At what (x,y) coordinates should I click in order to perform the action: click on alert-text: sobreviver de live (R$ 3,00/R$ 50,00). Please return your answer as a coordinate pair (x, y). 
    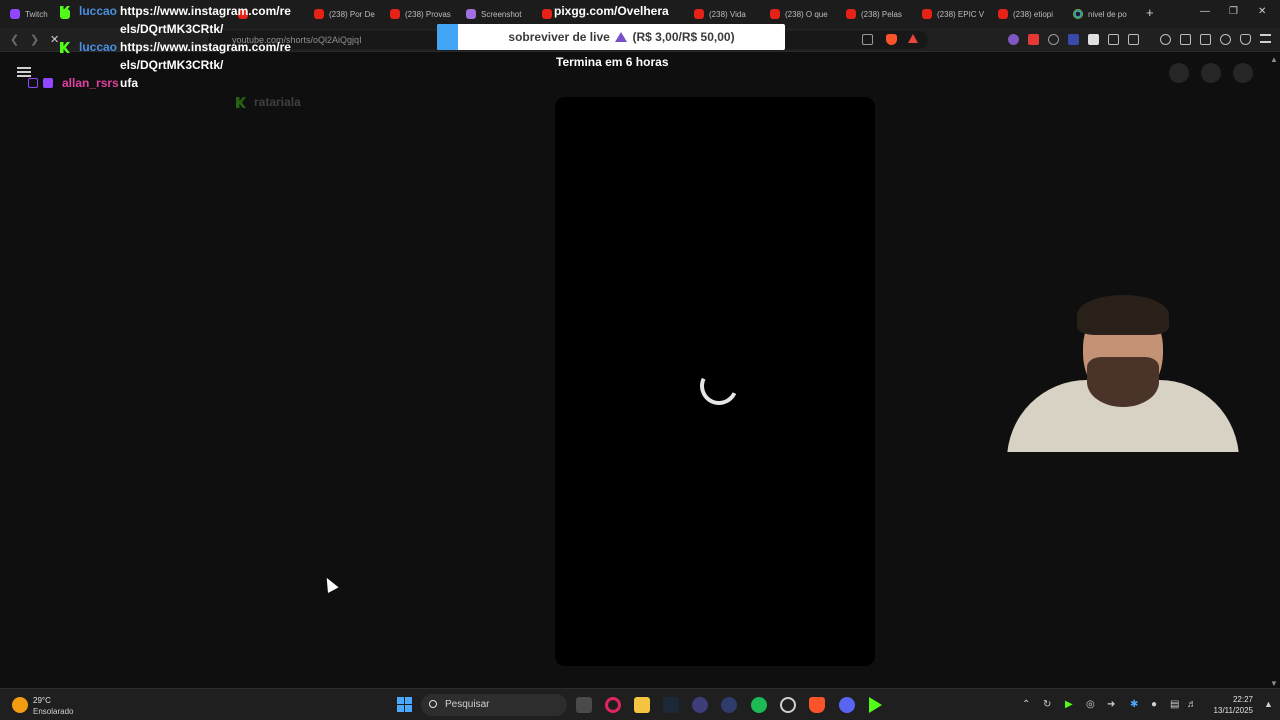
    Looking at the image, I should click on (621, 37).